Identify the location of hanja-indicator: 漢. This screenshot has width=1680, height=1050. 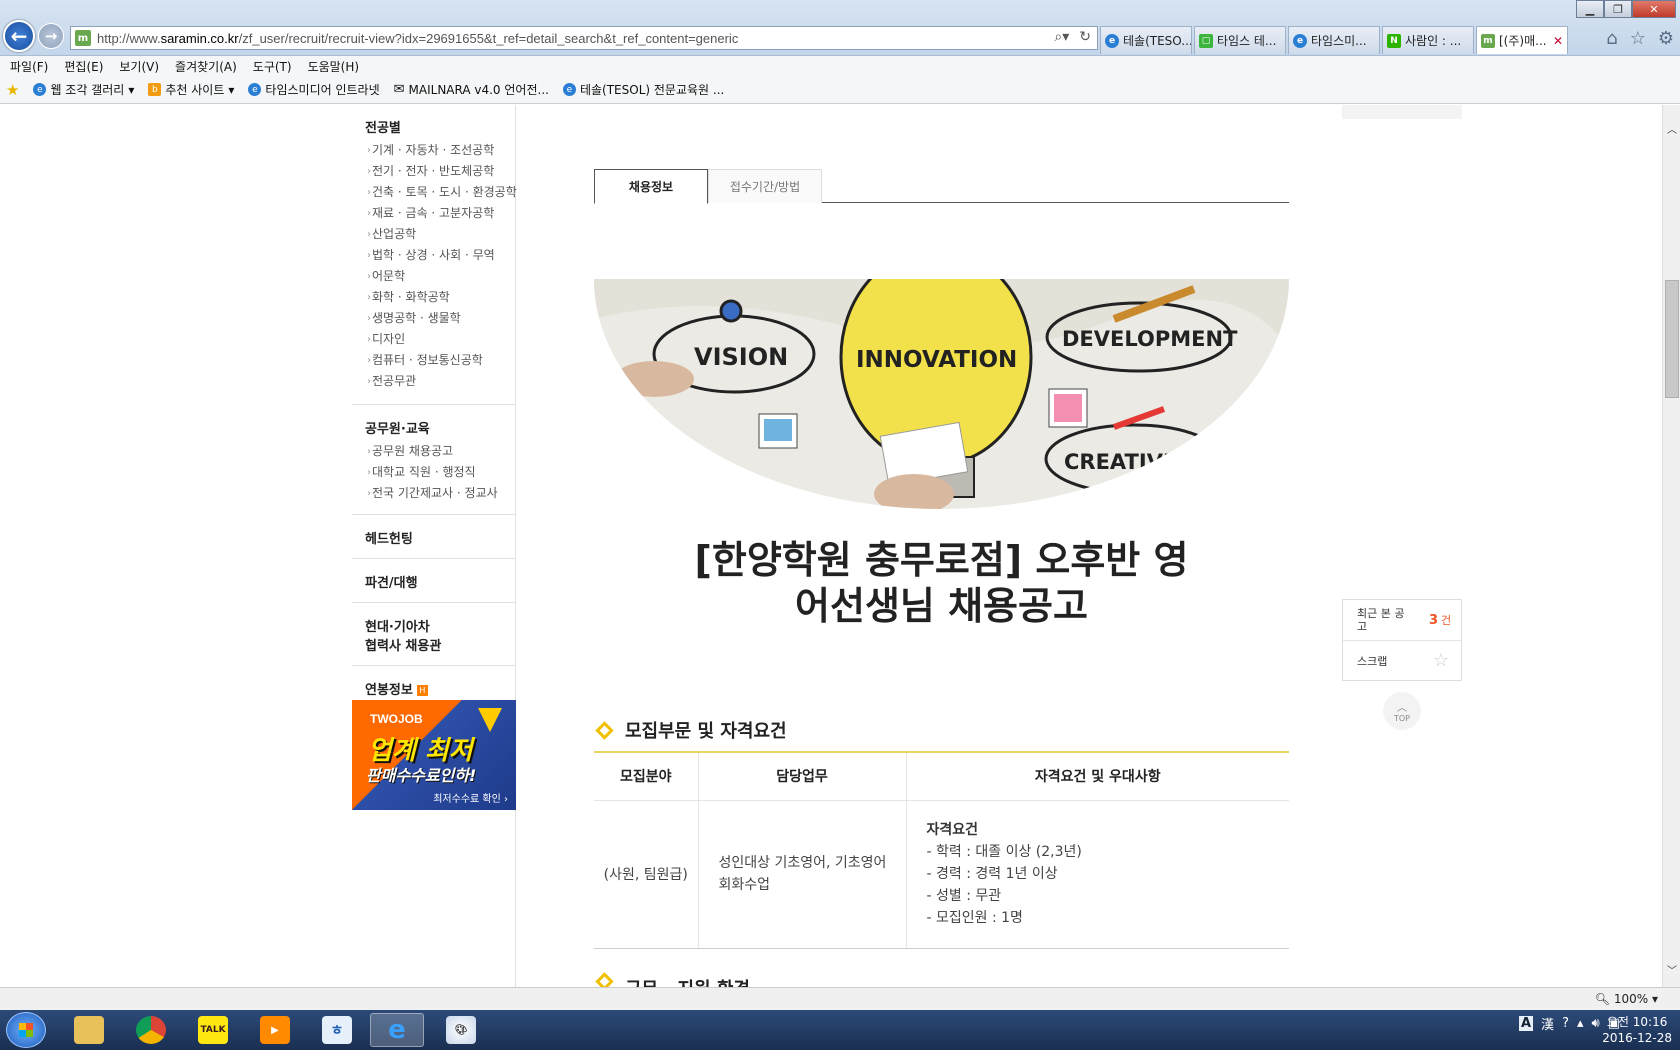
(1547, 1023).